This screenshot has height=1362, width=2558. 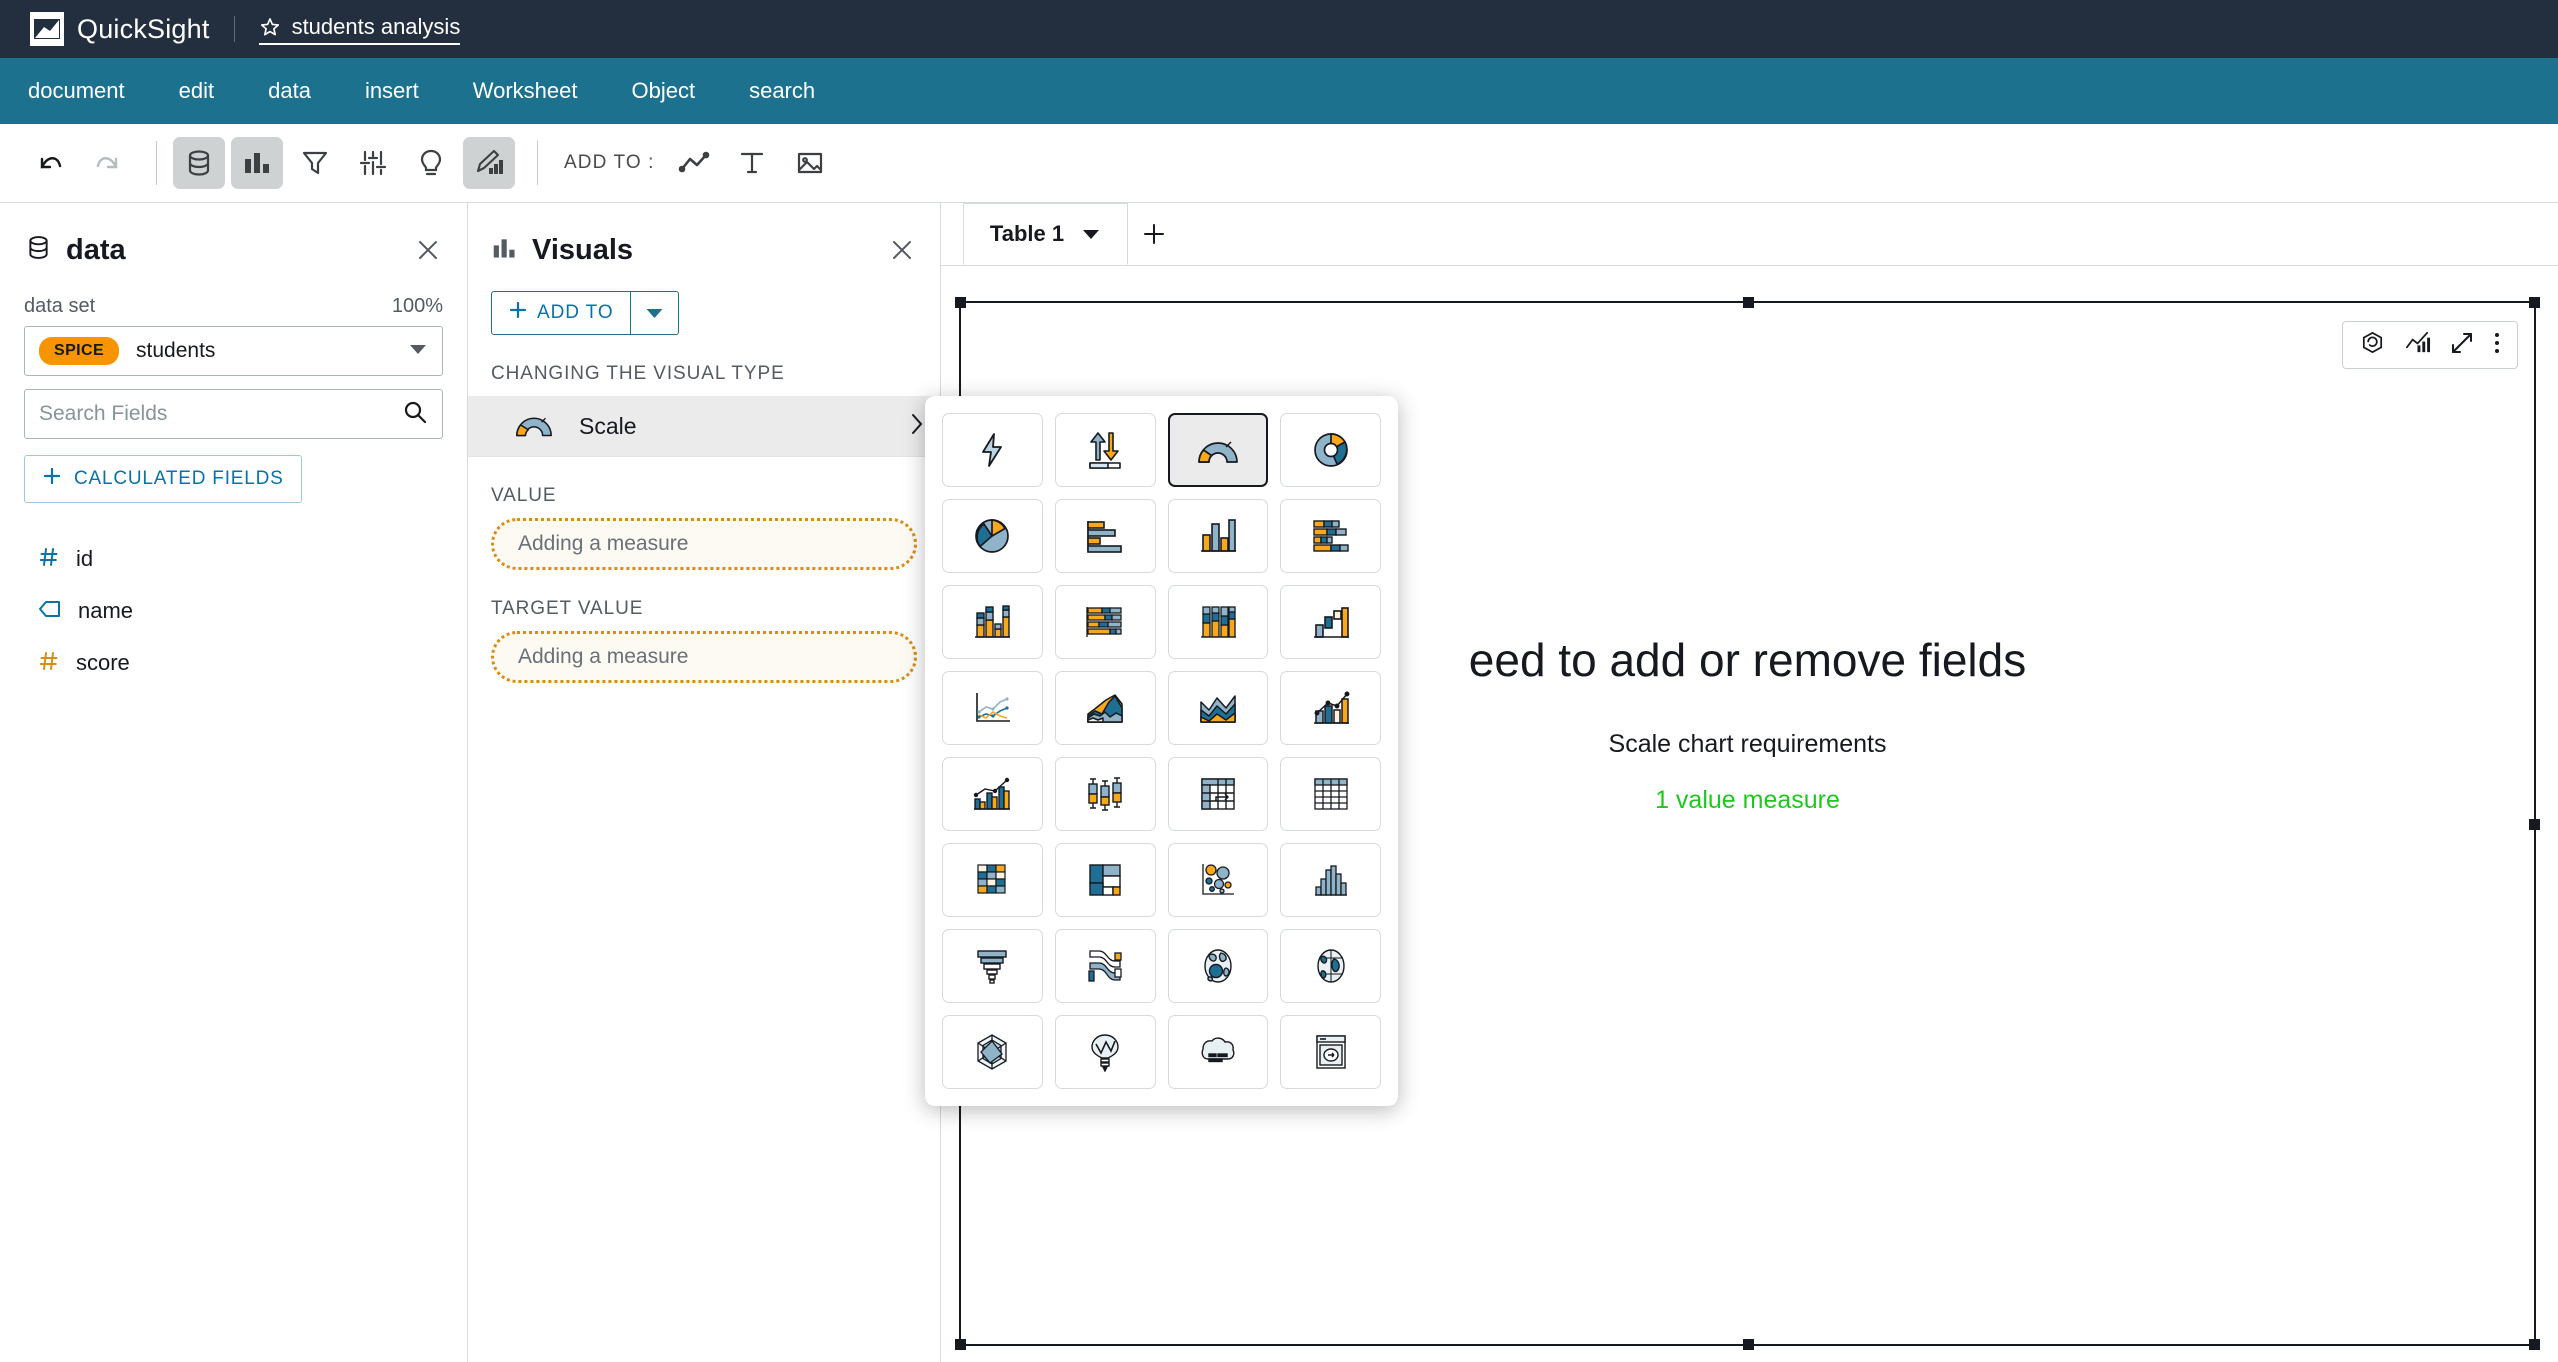 I want to click on toolbar-visuals-button, so click(x=257, y=163).